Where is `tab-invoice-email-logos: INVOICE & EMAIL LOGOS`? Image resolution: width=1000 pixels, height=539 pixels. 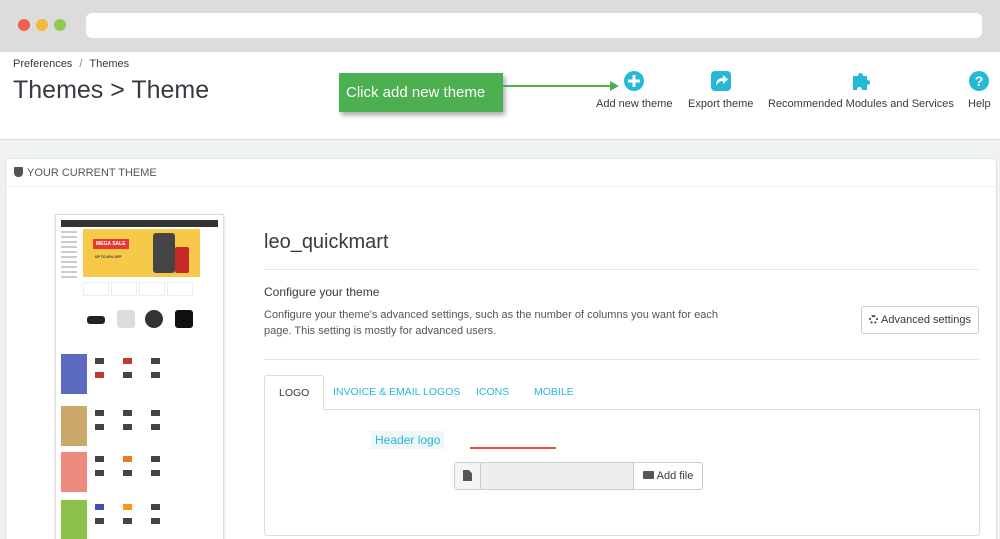
tab-invoice-email-logos: INVOICE & EMAIL LOGOS is located at coordinates (396, 392).